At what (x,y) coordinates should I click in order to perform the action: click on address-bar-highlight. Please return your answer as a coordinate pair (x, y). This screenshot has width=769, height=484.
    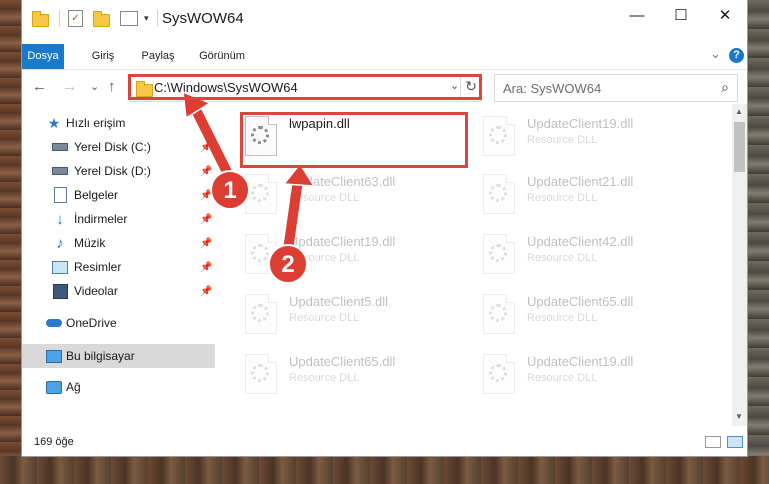
    Looking at the image, I should click on (305, 87).